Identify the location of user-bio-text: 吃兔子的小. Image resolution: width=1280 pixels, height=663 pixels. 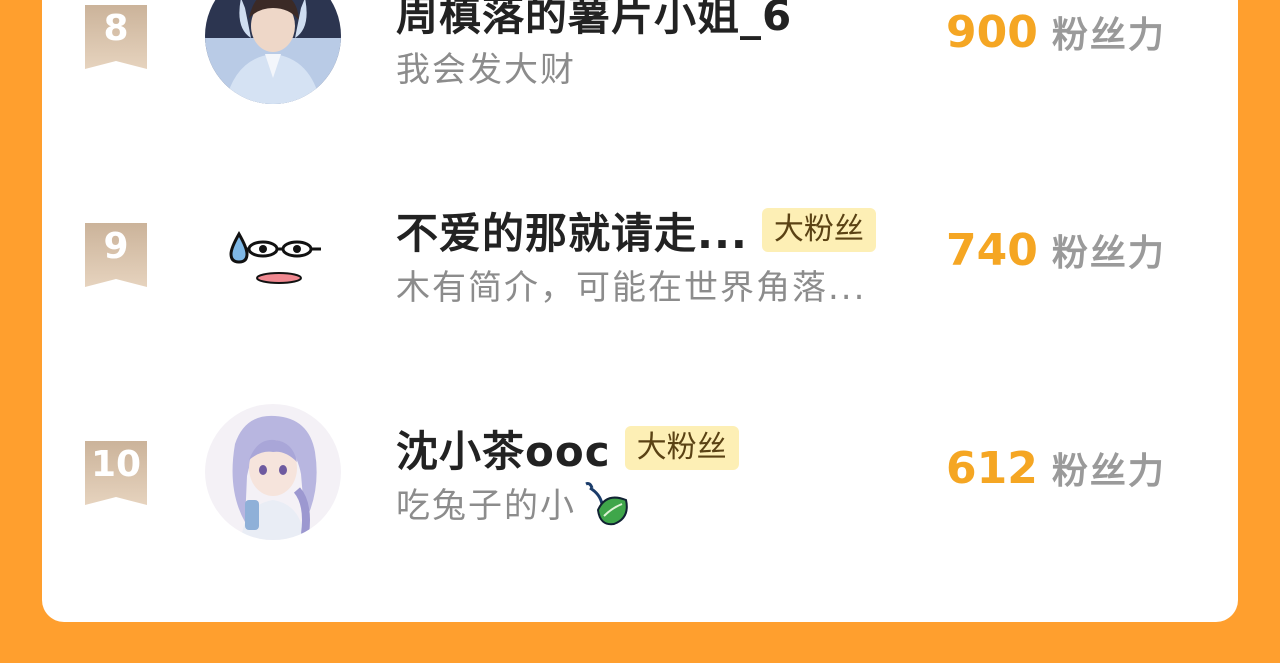
(486, 506).